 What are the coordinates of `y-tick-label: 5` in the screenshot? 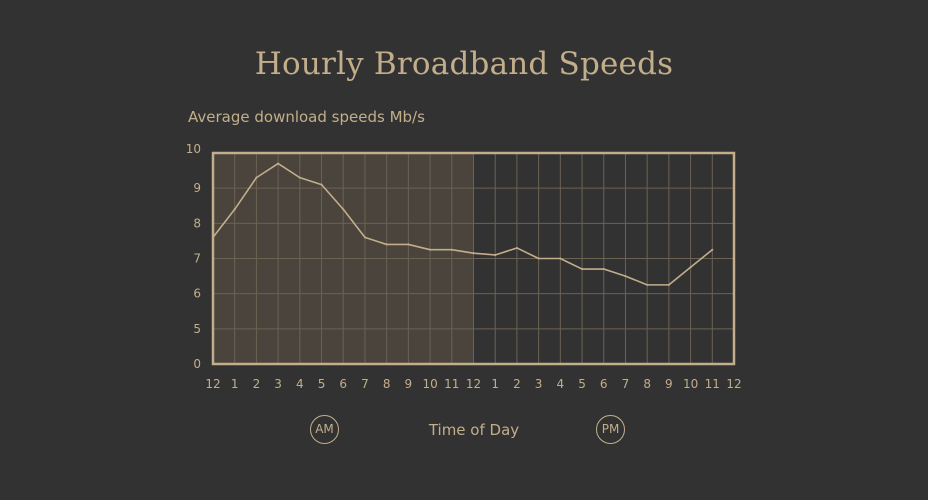 It's located at (197, 329).